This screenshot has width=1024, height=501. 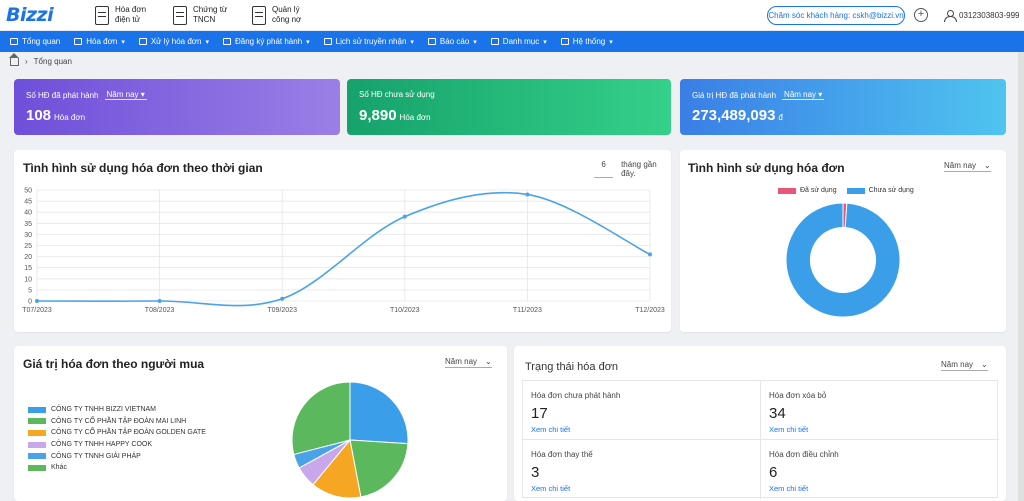 I want to click on transfer-icon, so click(x=327, y=41).